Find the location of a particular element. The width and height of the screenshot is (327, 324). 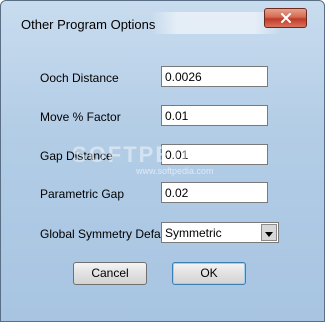

symmetry-dropdown-button is located at coordinates (269, 232).